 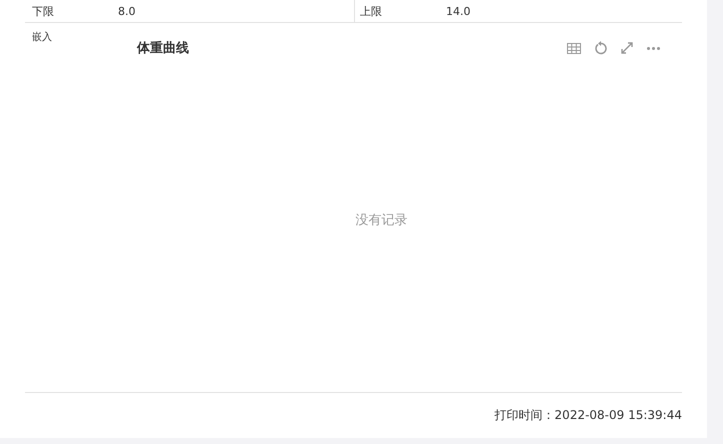 I want to click on empty-message: 没有记录, so click(x=382, y=220).